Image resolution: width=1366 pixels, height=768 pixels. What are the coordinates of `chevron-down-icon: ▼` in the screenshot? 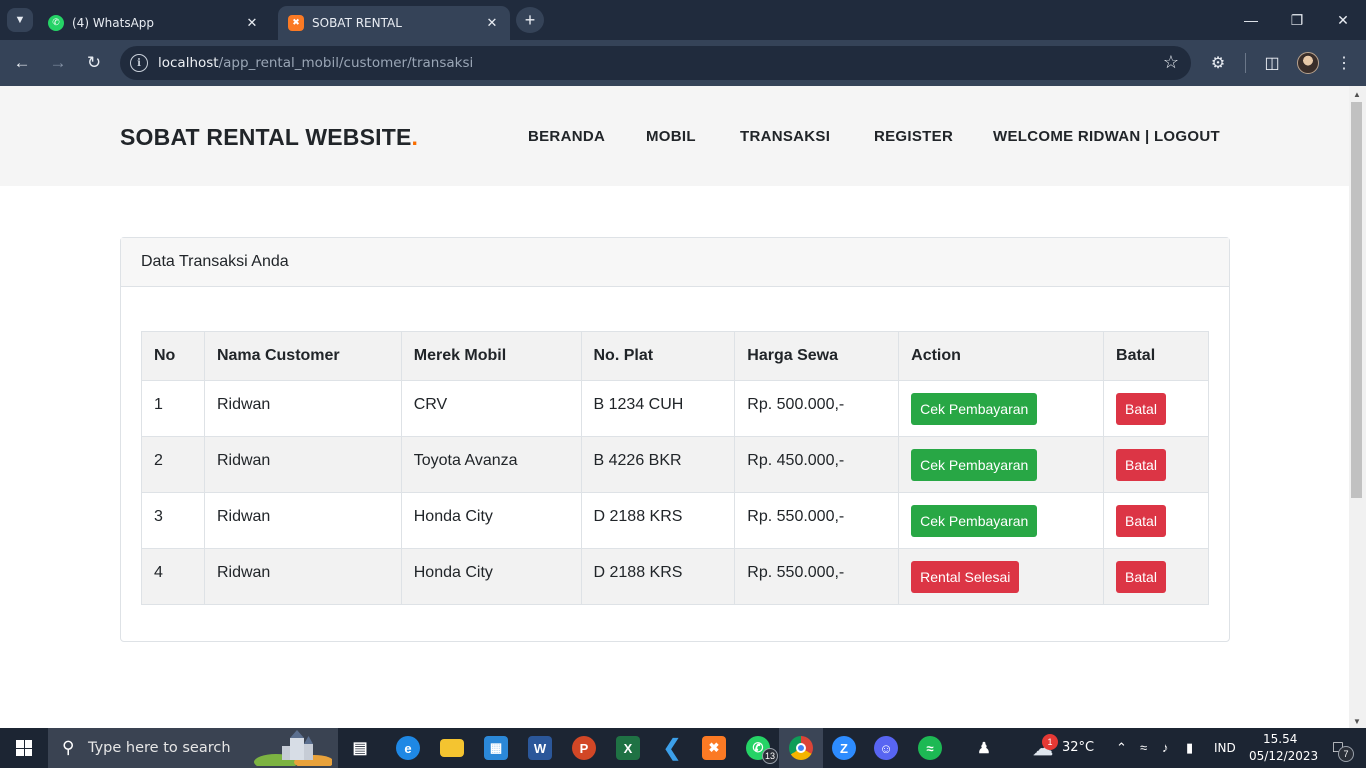 It's located at (20, 20).